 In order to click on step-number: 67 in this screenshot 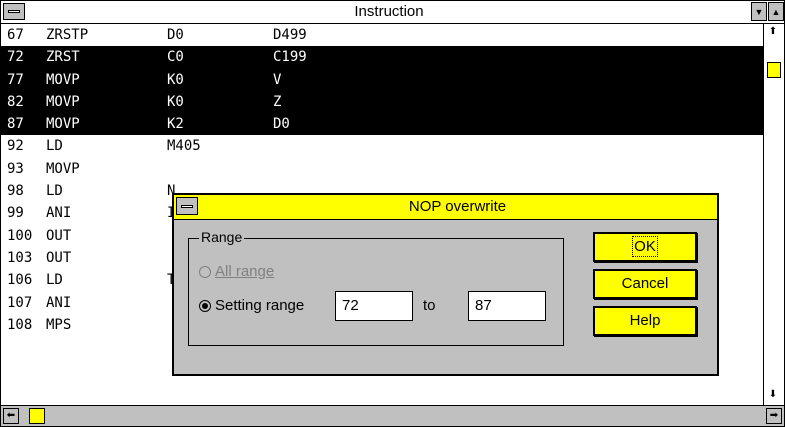, I will do `click(15, 35)`.